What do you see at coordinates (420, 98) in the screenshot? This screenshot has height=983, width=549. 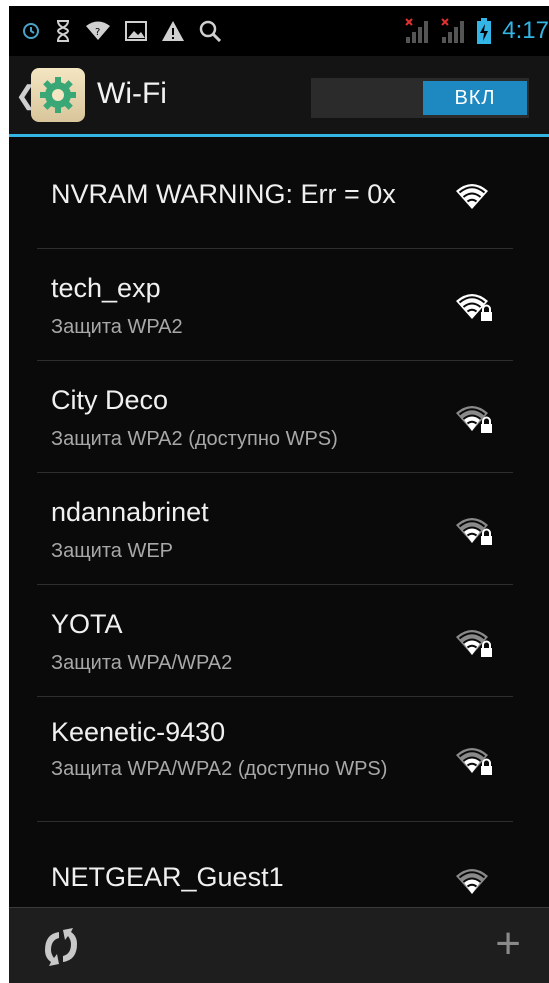 I see `wifi-toggle: ВКЛ` at bounding box center [420, 98].